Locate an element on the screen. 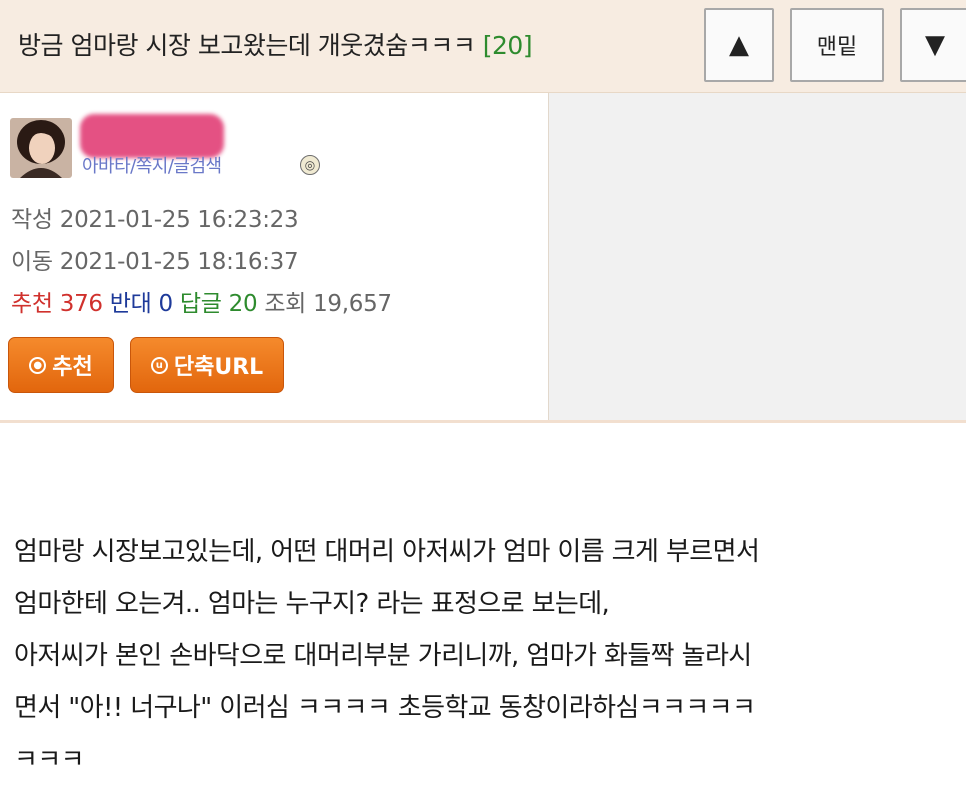 This screenshot has height=792, width=966. recommend-button: ● 추천 is located at coordinates (61, 365).